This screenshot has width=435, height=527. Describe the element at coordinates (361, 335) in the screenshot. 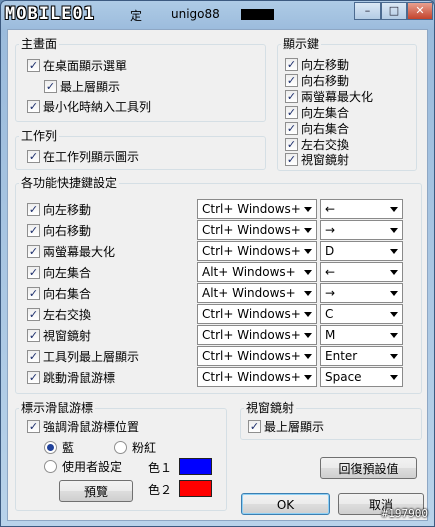

I see `key-select: M` at that location.